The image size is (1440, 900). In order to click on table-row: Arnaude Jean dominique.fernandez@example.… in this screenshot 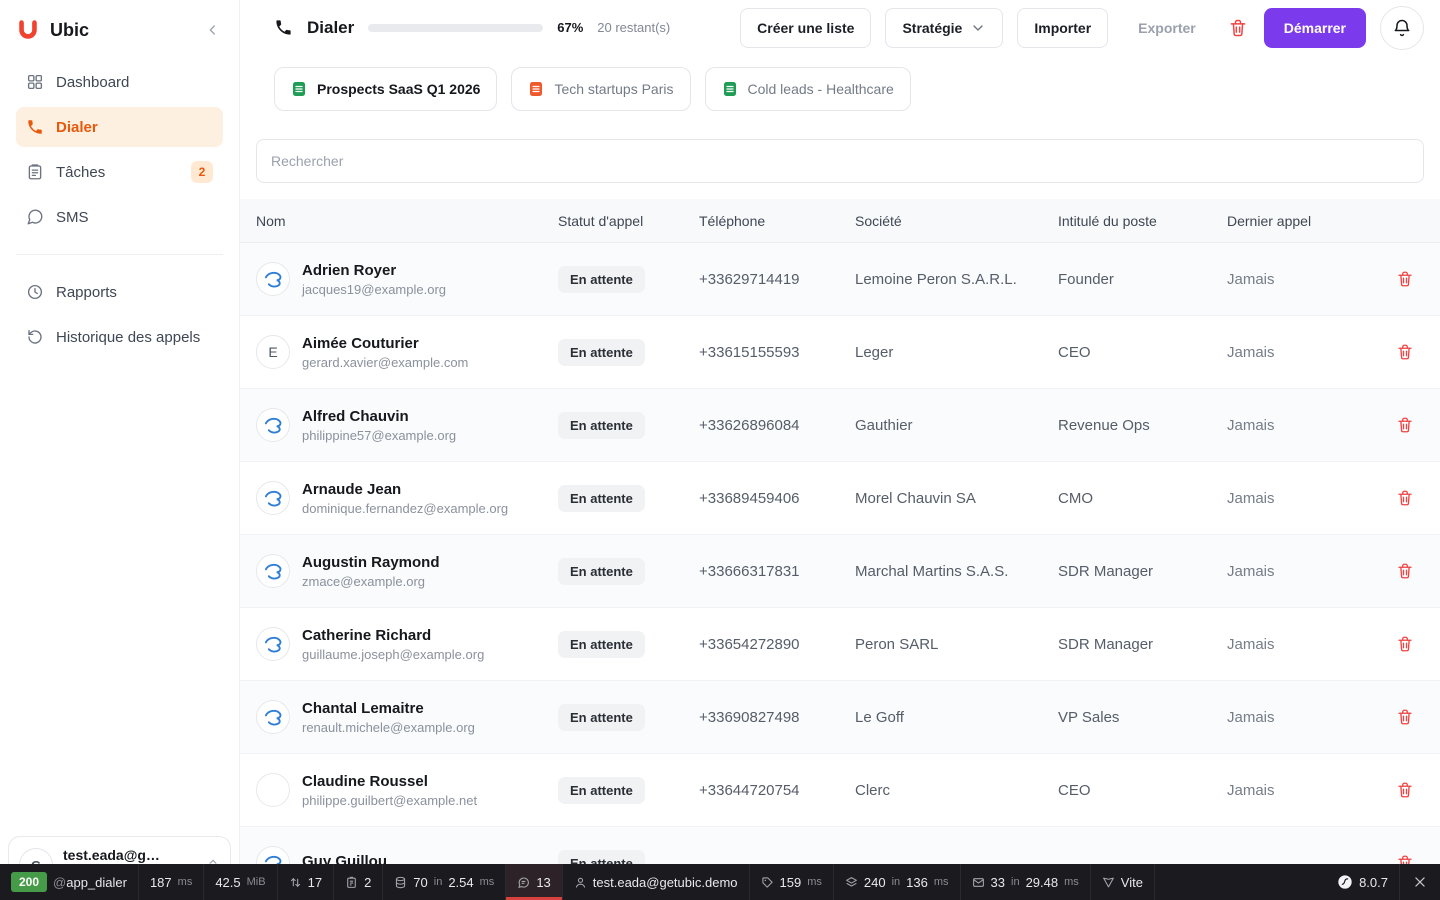, I will do `click(840, 498)`.